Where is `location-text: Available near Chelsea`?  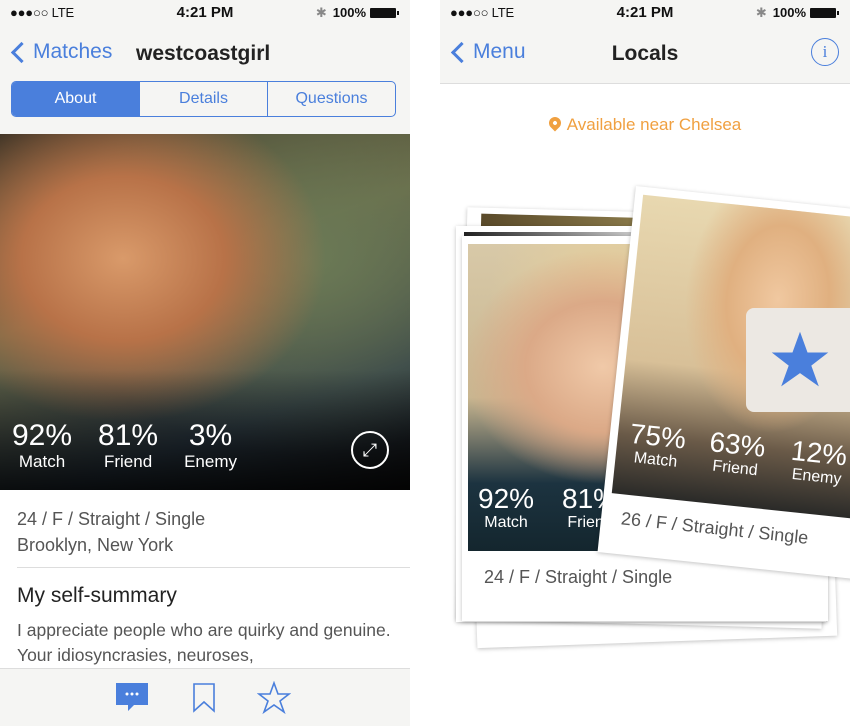 location-text: Available near Chelsea is located at coordinates (654, 124).